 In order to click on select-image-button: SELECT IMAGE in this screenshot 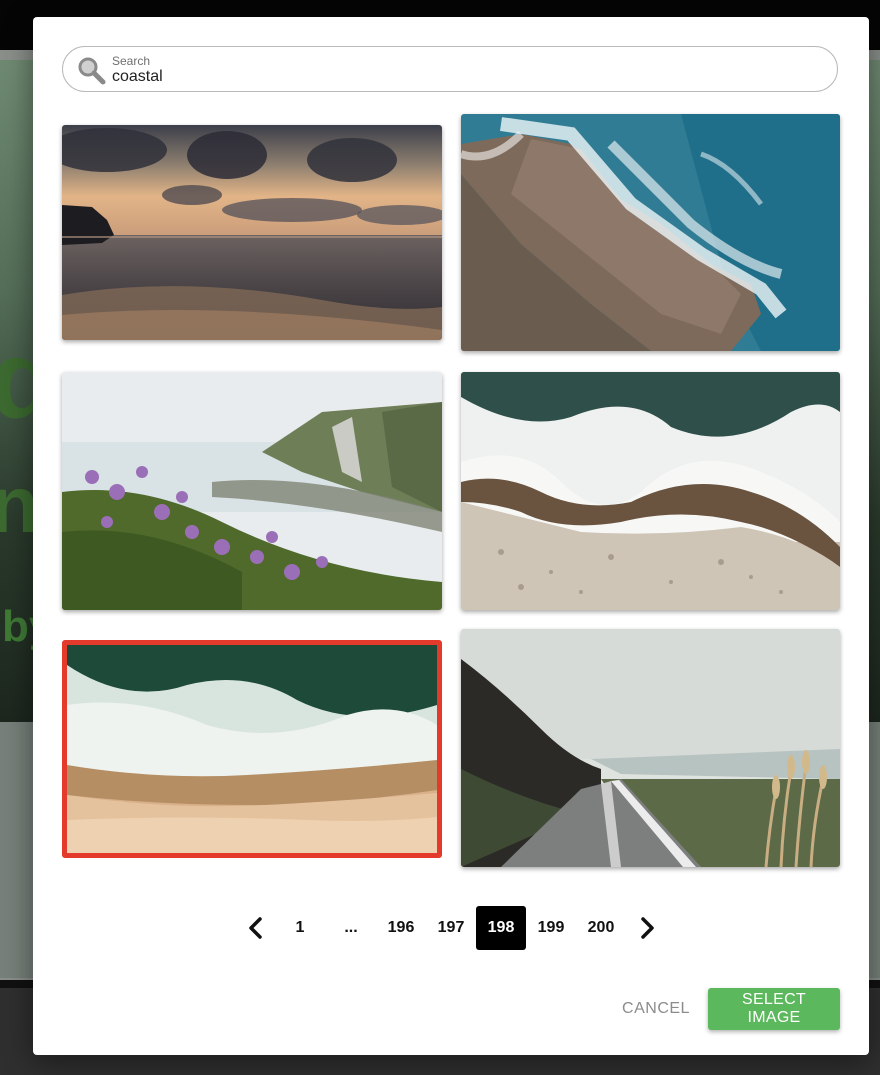, I will do `click(774, 1009)`.